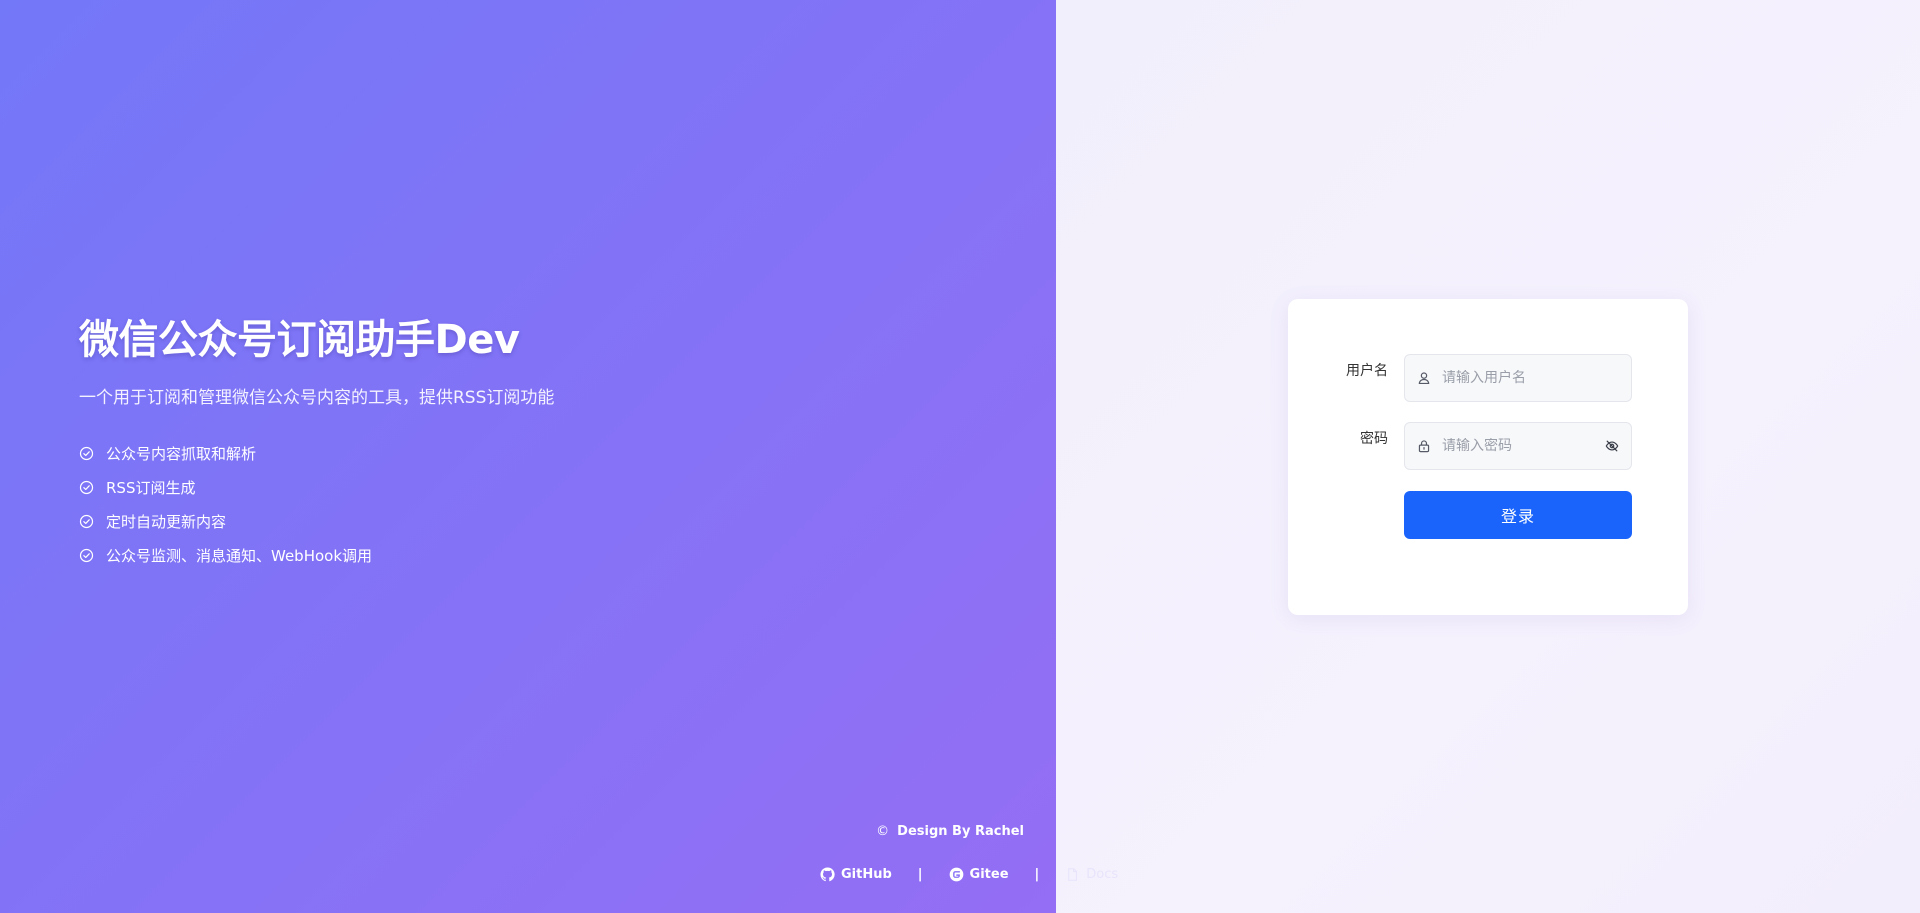  I want to click on password-row: 密码, so click(1488, 446).